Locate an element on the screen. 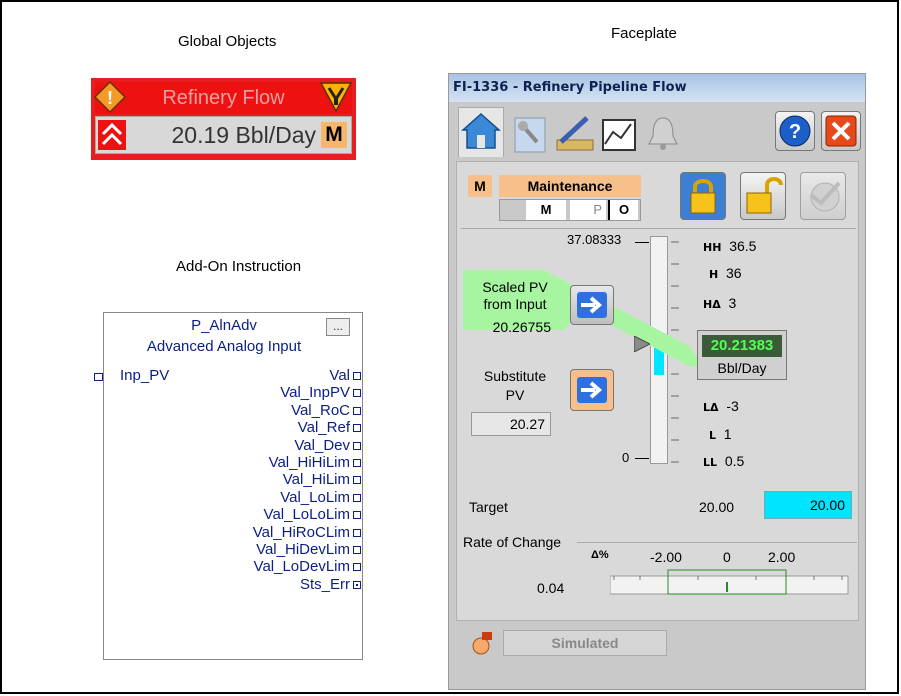 The width and height of the screenshot is (901, 696). scaled-pv-label: Scaled PV from Input is located at coordinates (515, 295).